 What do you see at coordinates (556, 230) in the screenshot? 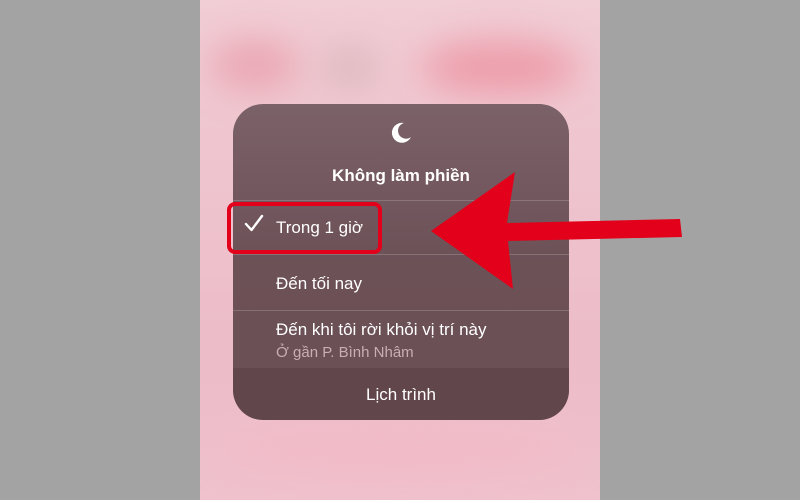
I see `arrow-left-icon` at bounding box center [556, 230].